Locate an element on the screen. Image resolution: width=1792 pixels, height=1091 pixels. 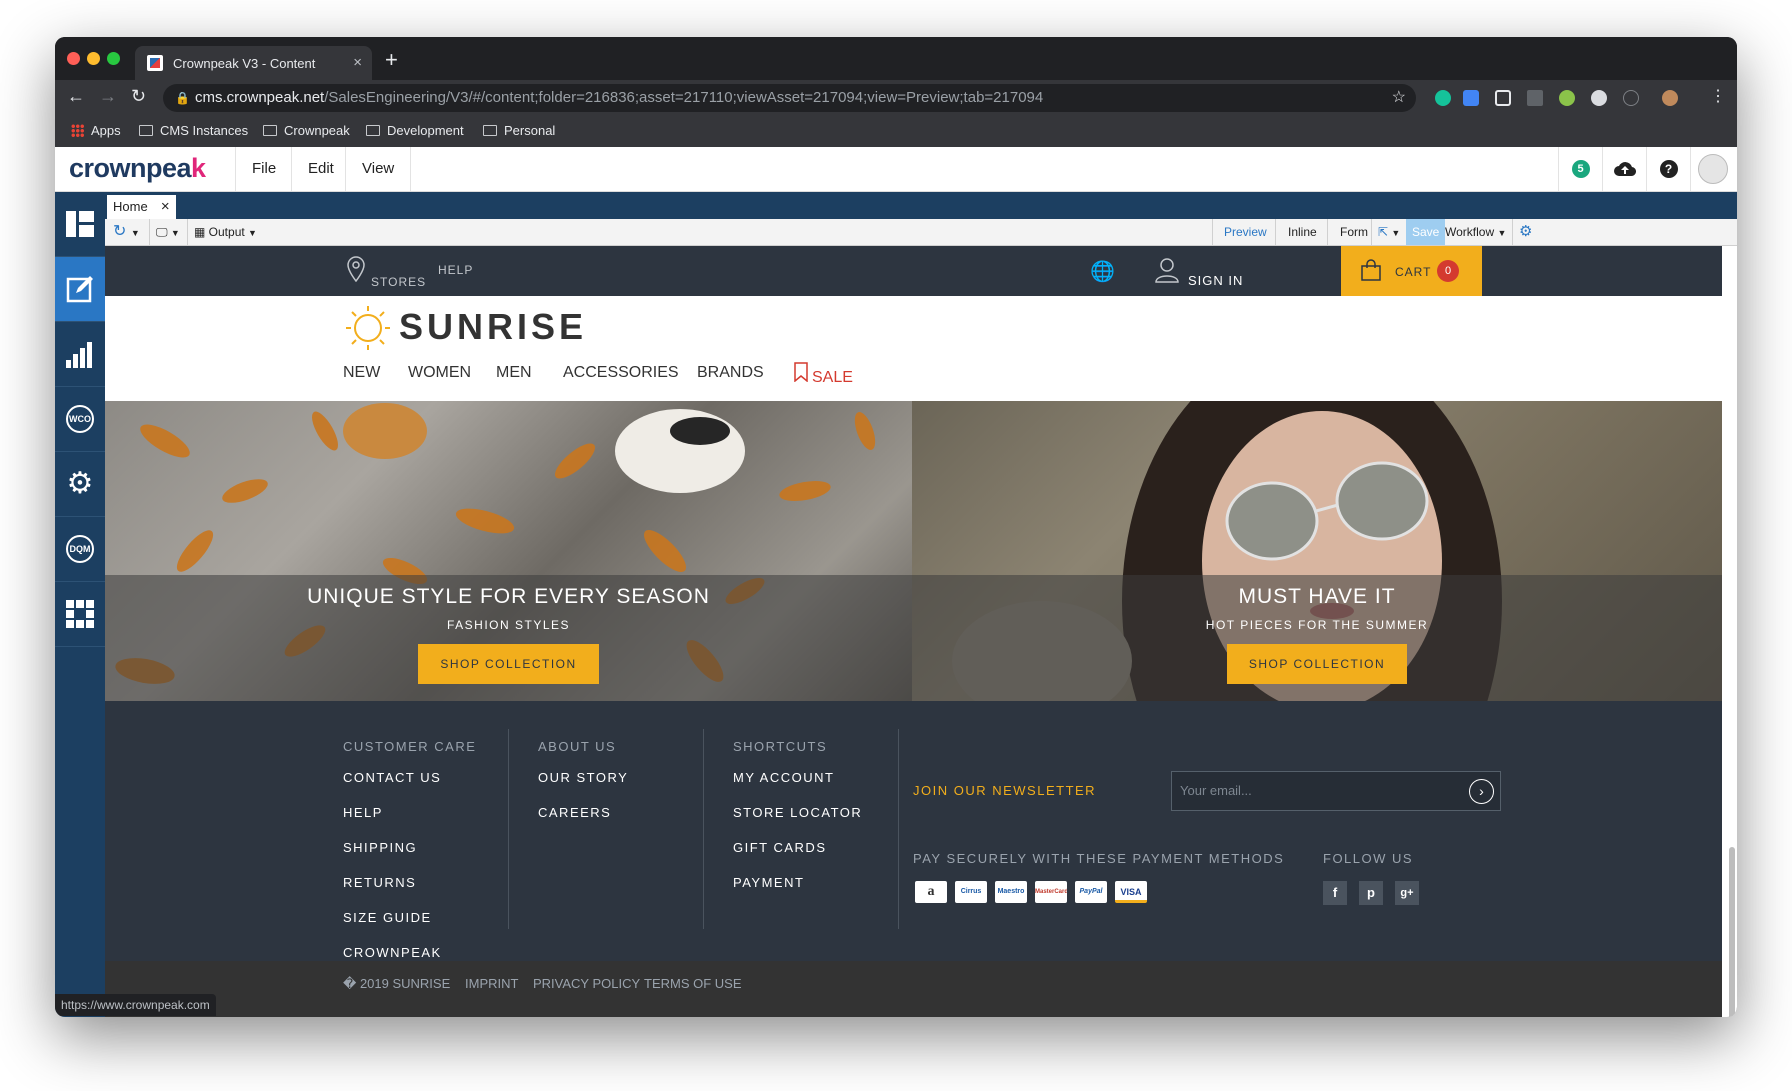
view-mode-preview: Preview is located at coordinates (1245, 232).